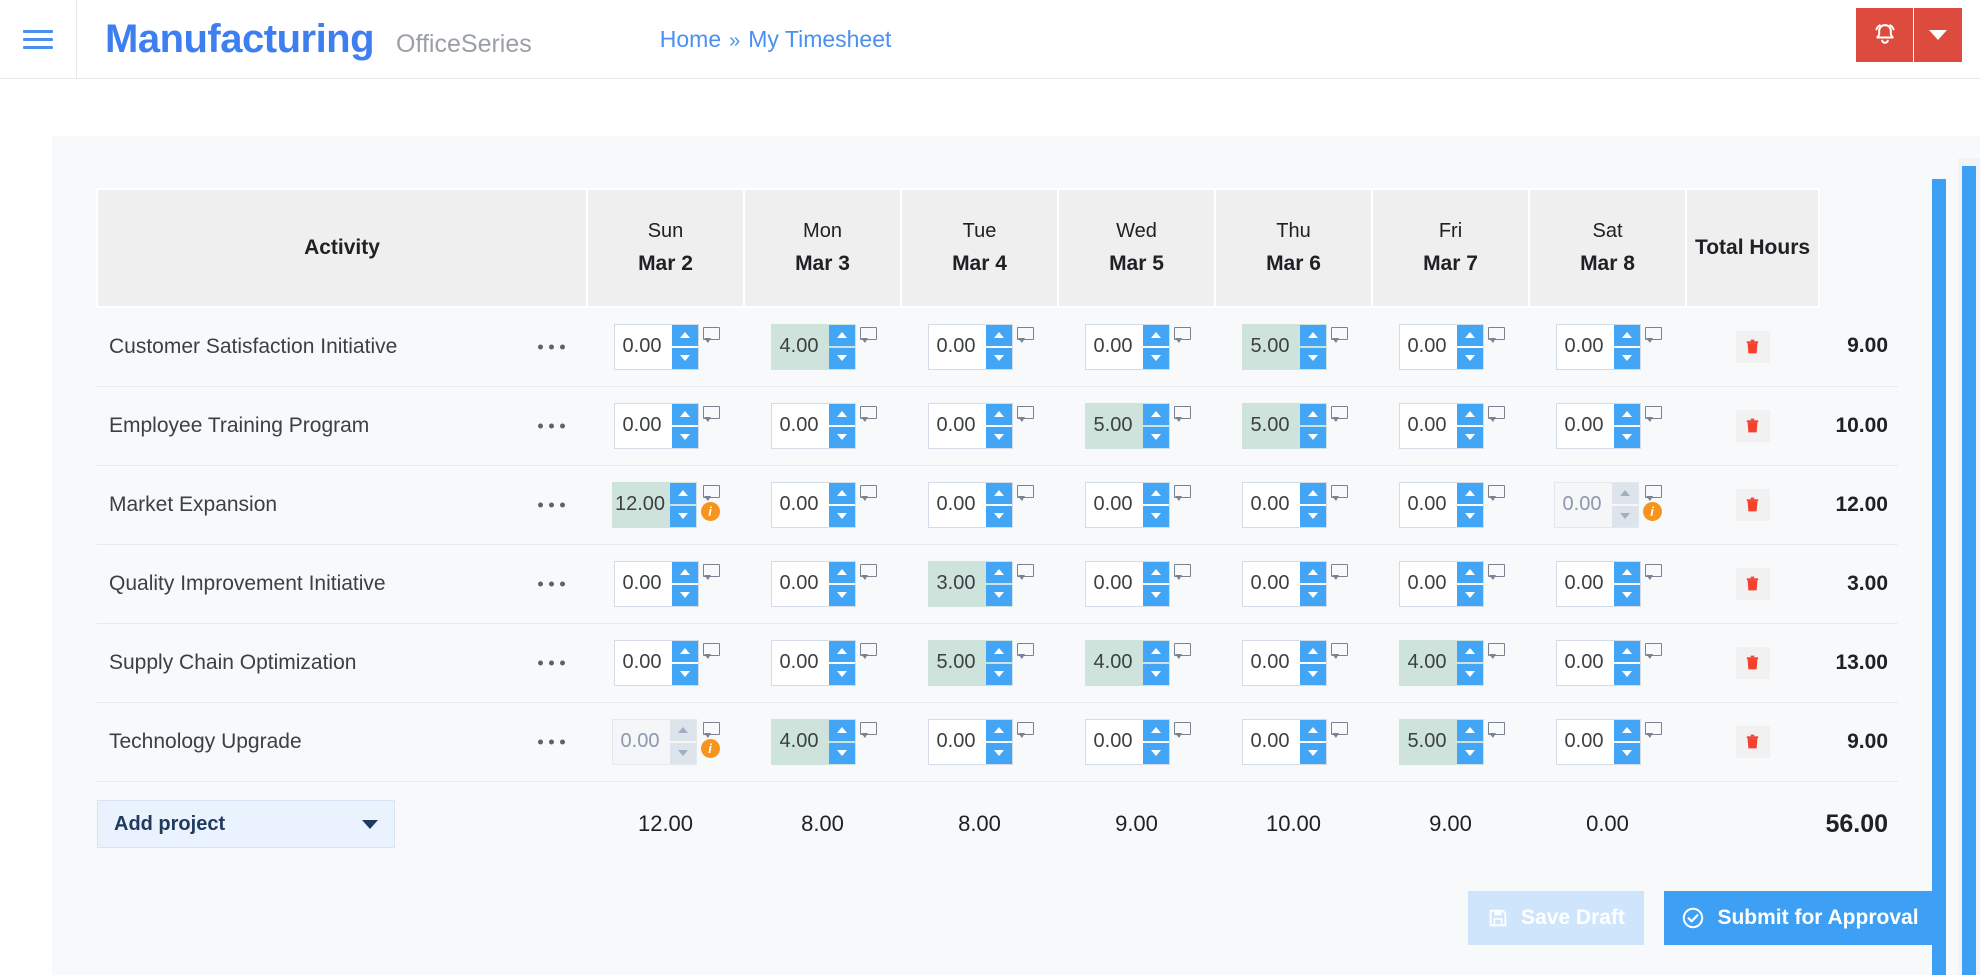  What do you see at coordinates (819, 39) in the screenshot?
I see `breadcrumb-current: My Timesheet` at bounding box center [819, 39].